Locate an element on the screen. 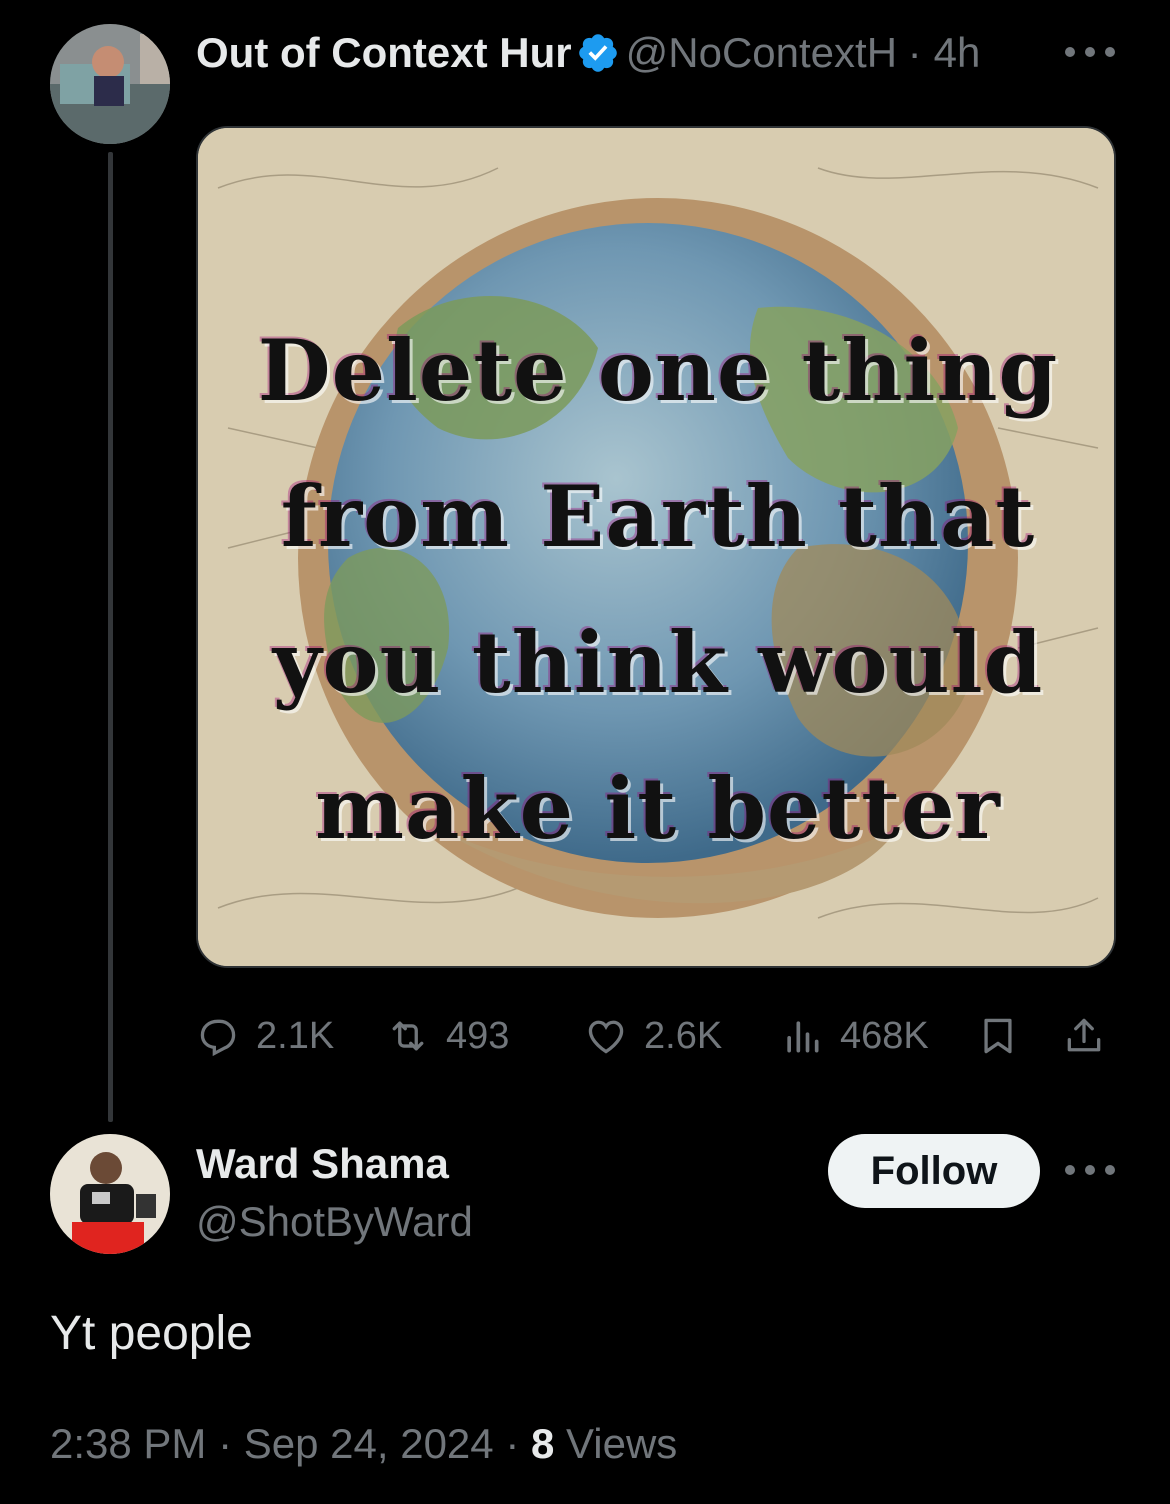 Image resolution: width=1170 pixels, height=1504 pixels. views-button: 468K is located at coordinates (854, 1036).